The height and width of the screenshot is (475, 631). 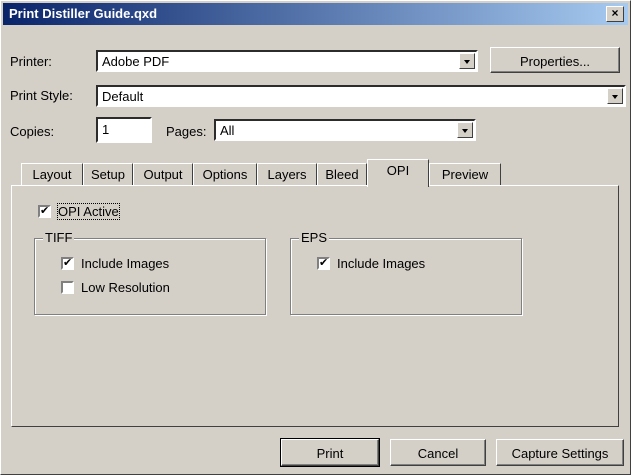 What do you see at coordinates (67, 263) in the screenshot?
I see `tiff-include-images-checkbox` at bounding box center [67, 263].